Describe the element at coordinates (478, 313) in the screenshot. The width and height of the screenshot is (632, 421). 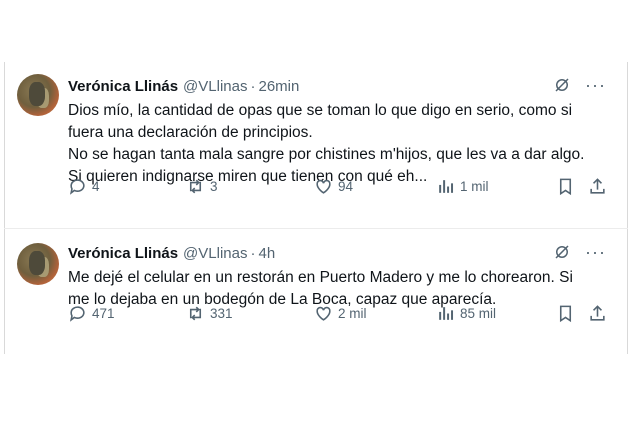
I see `views-count: 85 mil` at that location.